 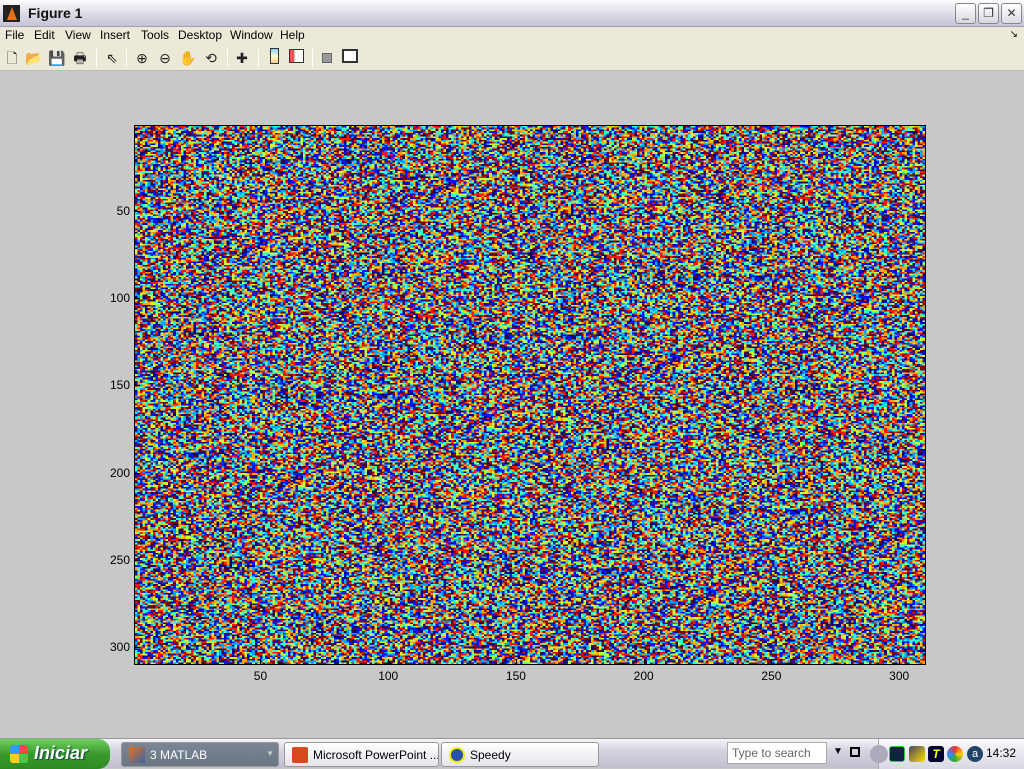 What do you see at coordinates (515, 676) in the screenshot?
I see `x-tick-label: 150` at bounding box center [515, 676].